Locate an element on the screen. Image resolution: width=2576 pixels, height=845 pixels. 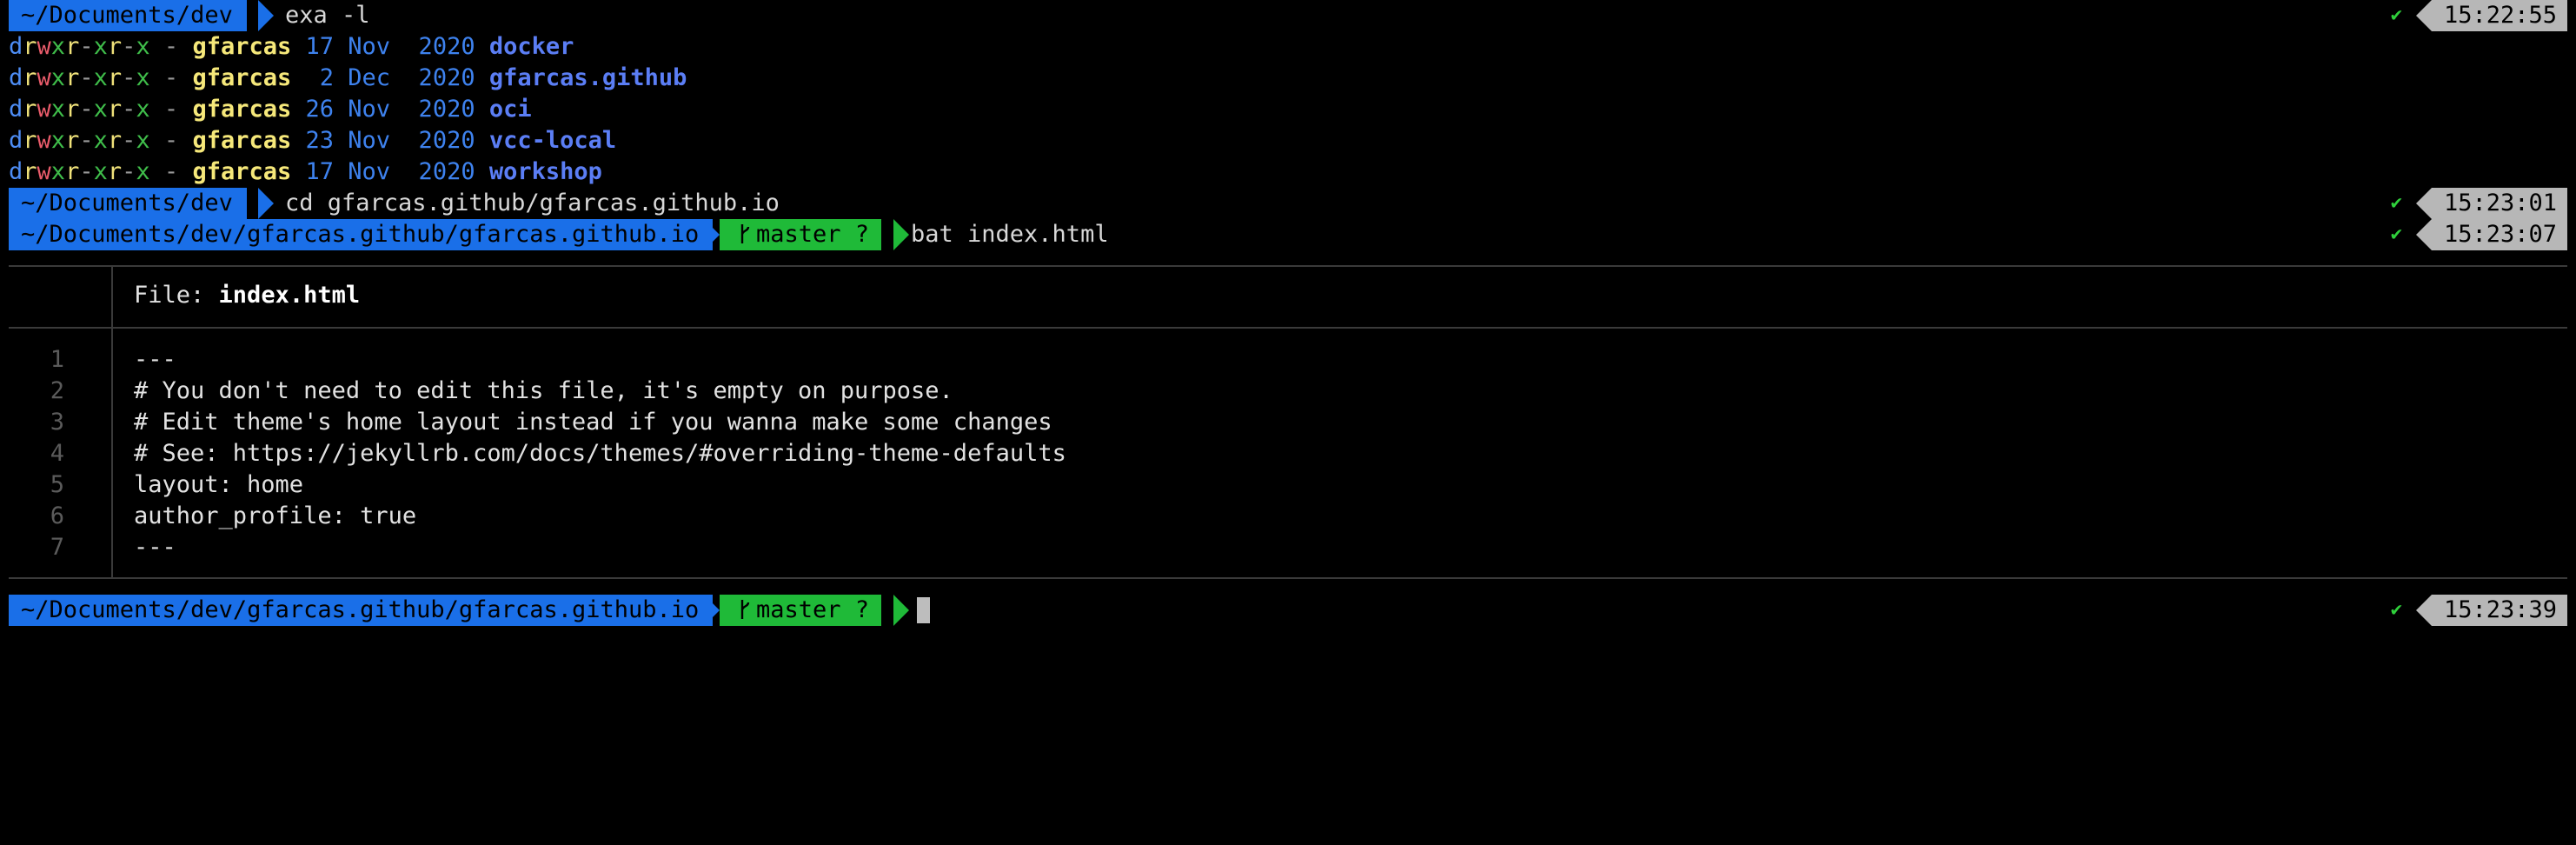
bat-file-label: File: is located at coordinates (176, 295).